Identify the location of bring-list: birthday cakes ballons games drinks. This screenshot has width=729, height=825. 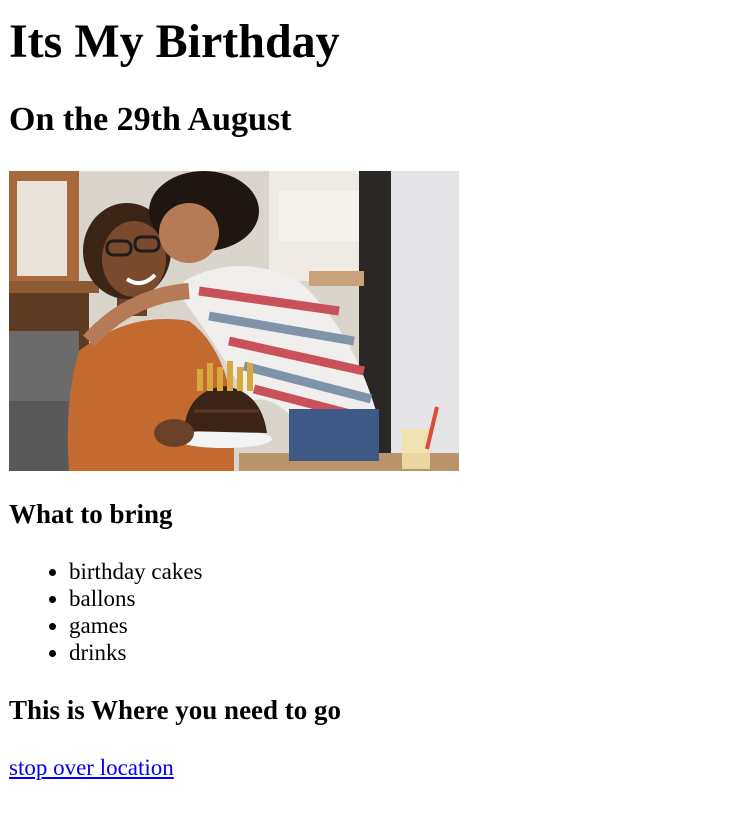
(105, 612).